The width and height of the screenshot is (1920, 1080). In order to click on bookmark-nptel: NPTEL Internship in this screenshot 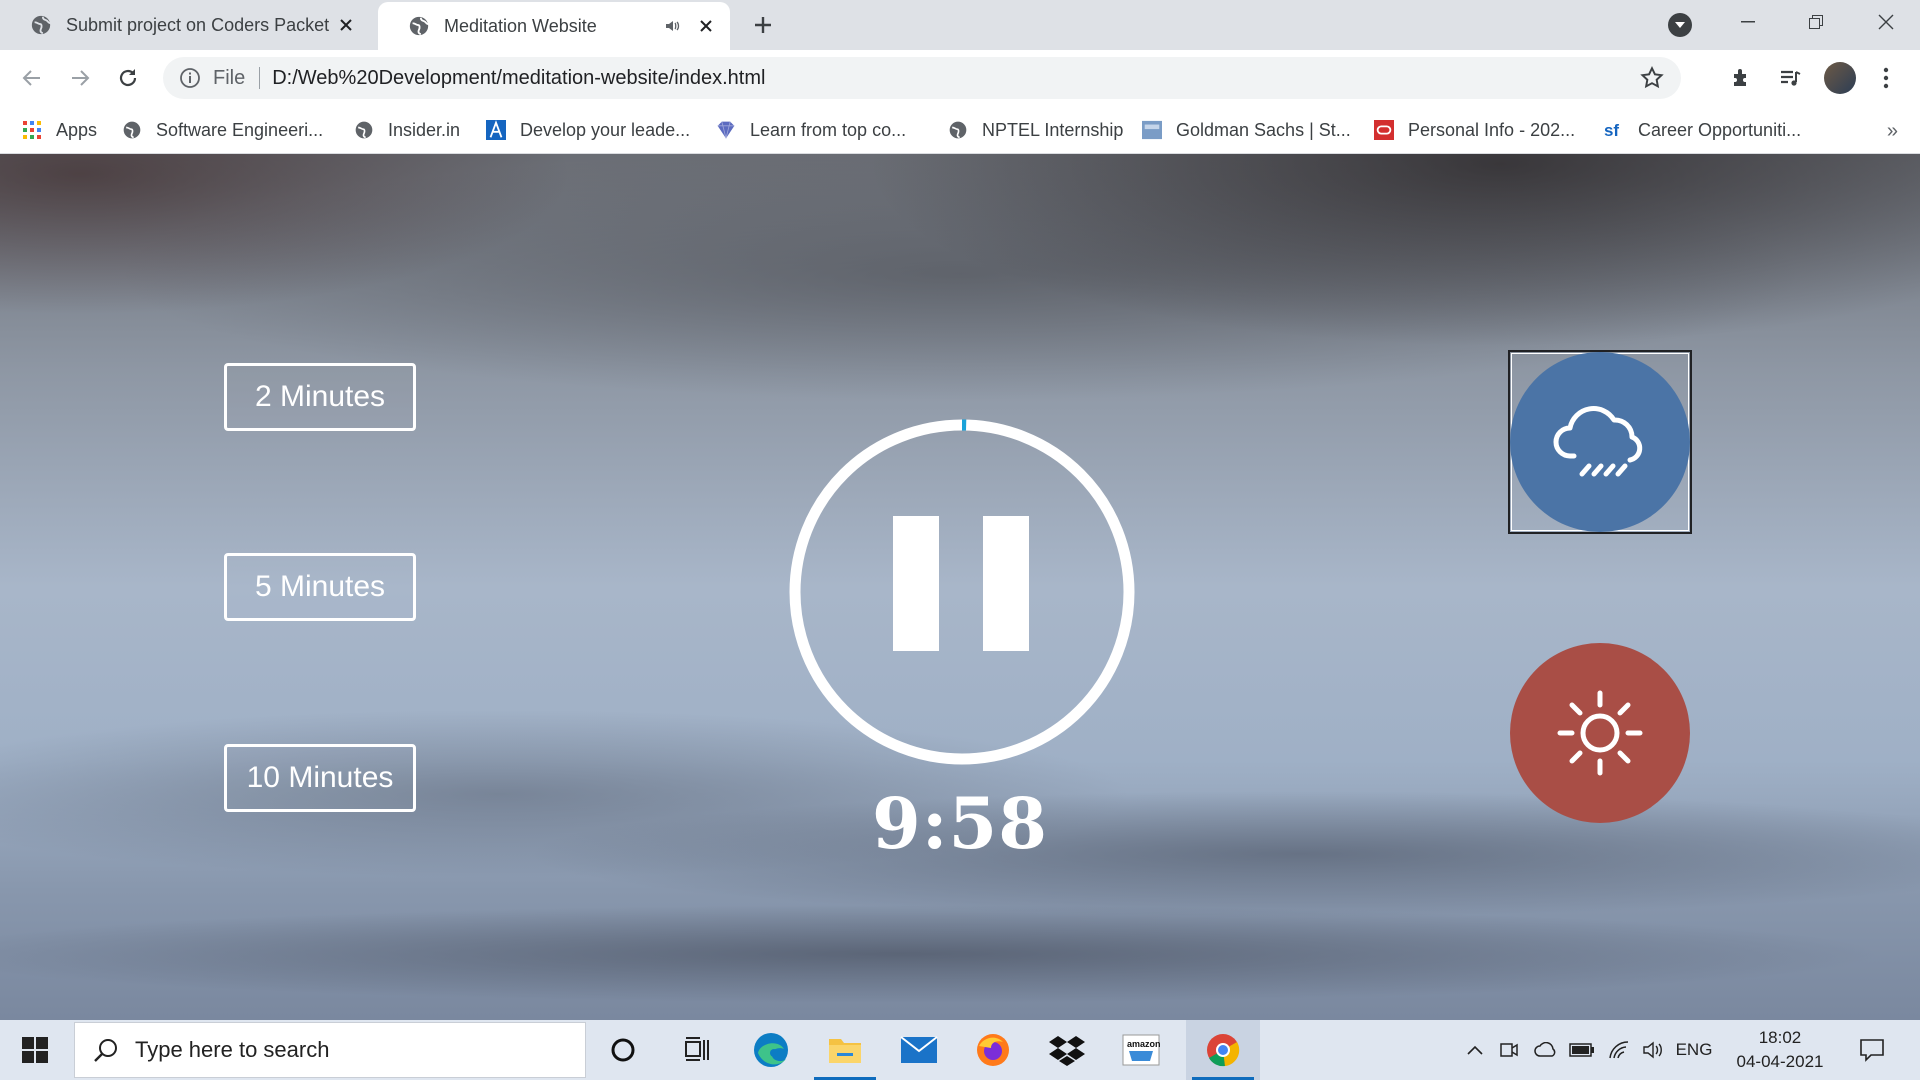, I will do `click(1035, 130)`.